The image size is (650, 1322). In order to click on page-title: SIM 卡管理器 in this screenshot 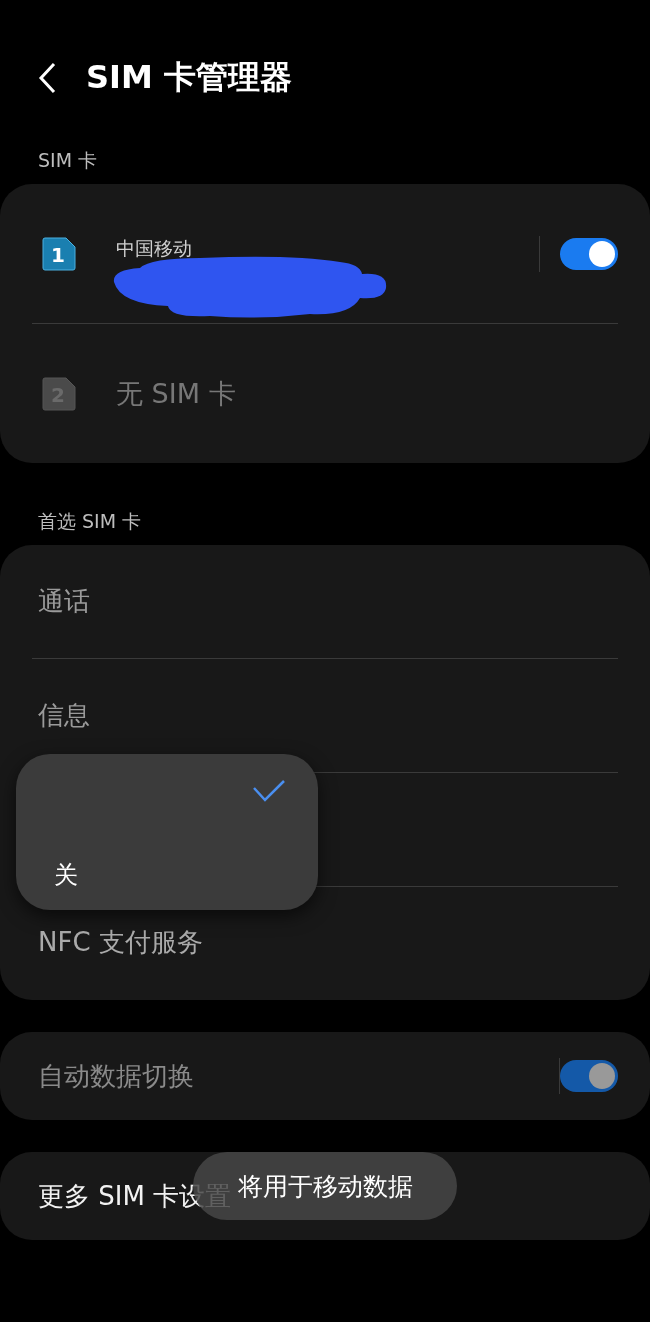, I will do `click(189, 77)`.